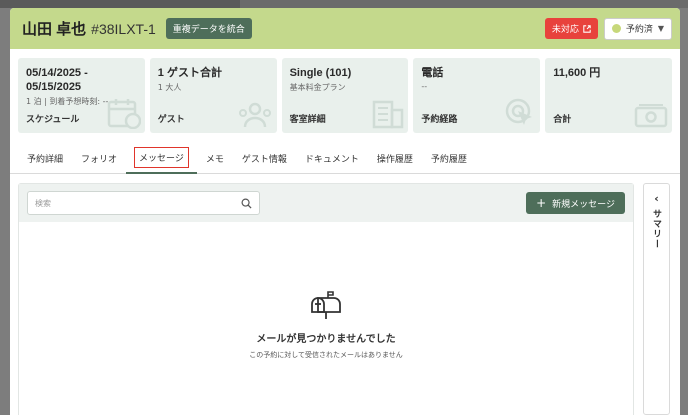 This screenshot has width=688, height=415. What do you see at coordinates (326, 355) in the screenshot?
I see `empty-subtitle: この予約に対して受信されたメールはありません` at bounding box center [326, 355].